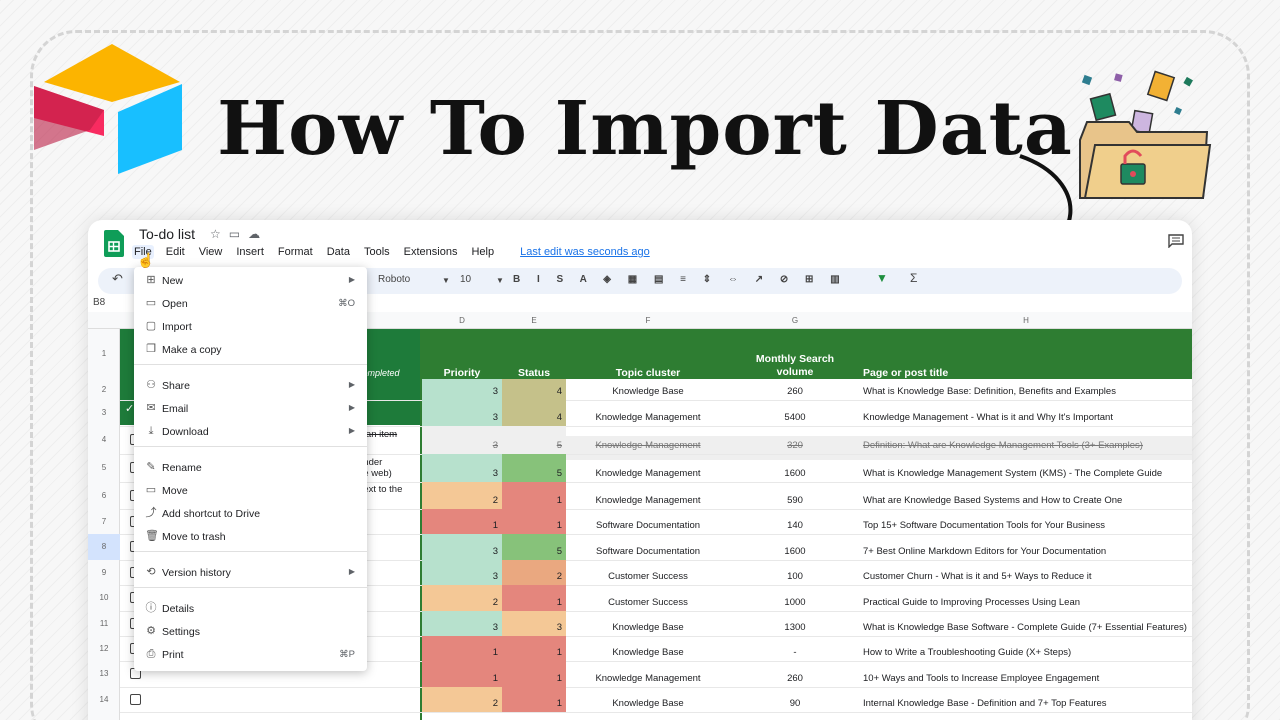 This screenshot has width=1280, height=720. What do you see at coordinates (795, 320) in the screenshot?
I see `column-header-g: G` at bounding box center [795, 320].